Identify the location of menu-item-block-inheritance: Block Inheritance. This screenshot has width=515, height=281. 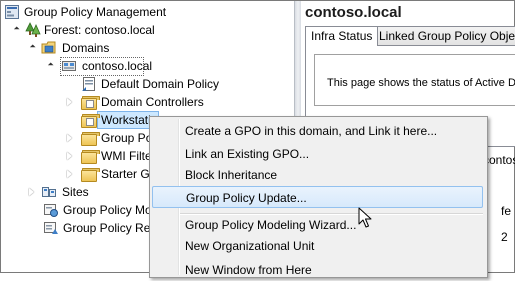
(318, 175).